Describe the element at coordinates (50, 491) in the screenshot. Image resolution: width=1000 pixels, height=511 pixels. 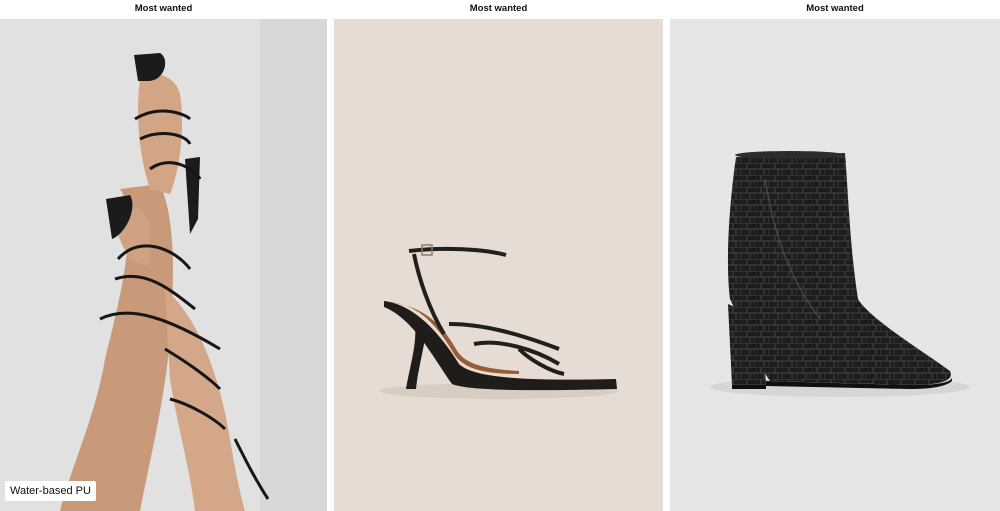
I see `material-tag: Water-based PU` at that location.